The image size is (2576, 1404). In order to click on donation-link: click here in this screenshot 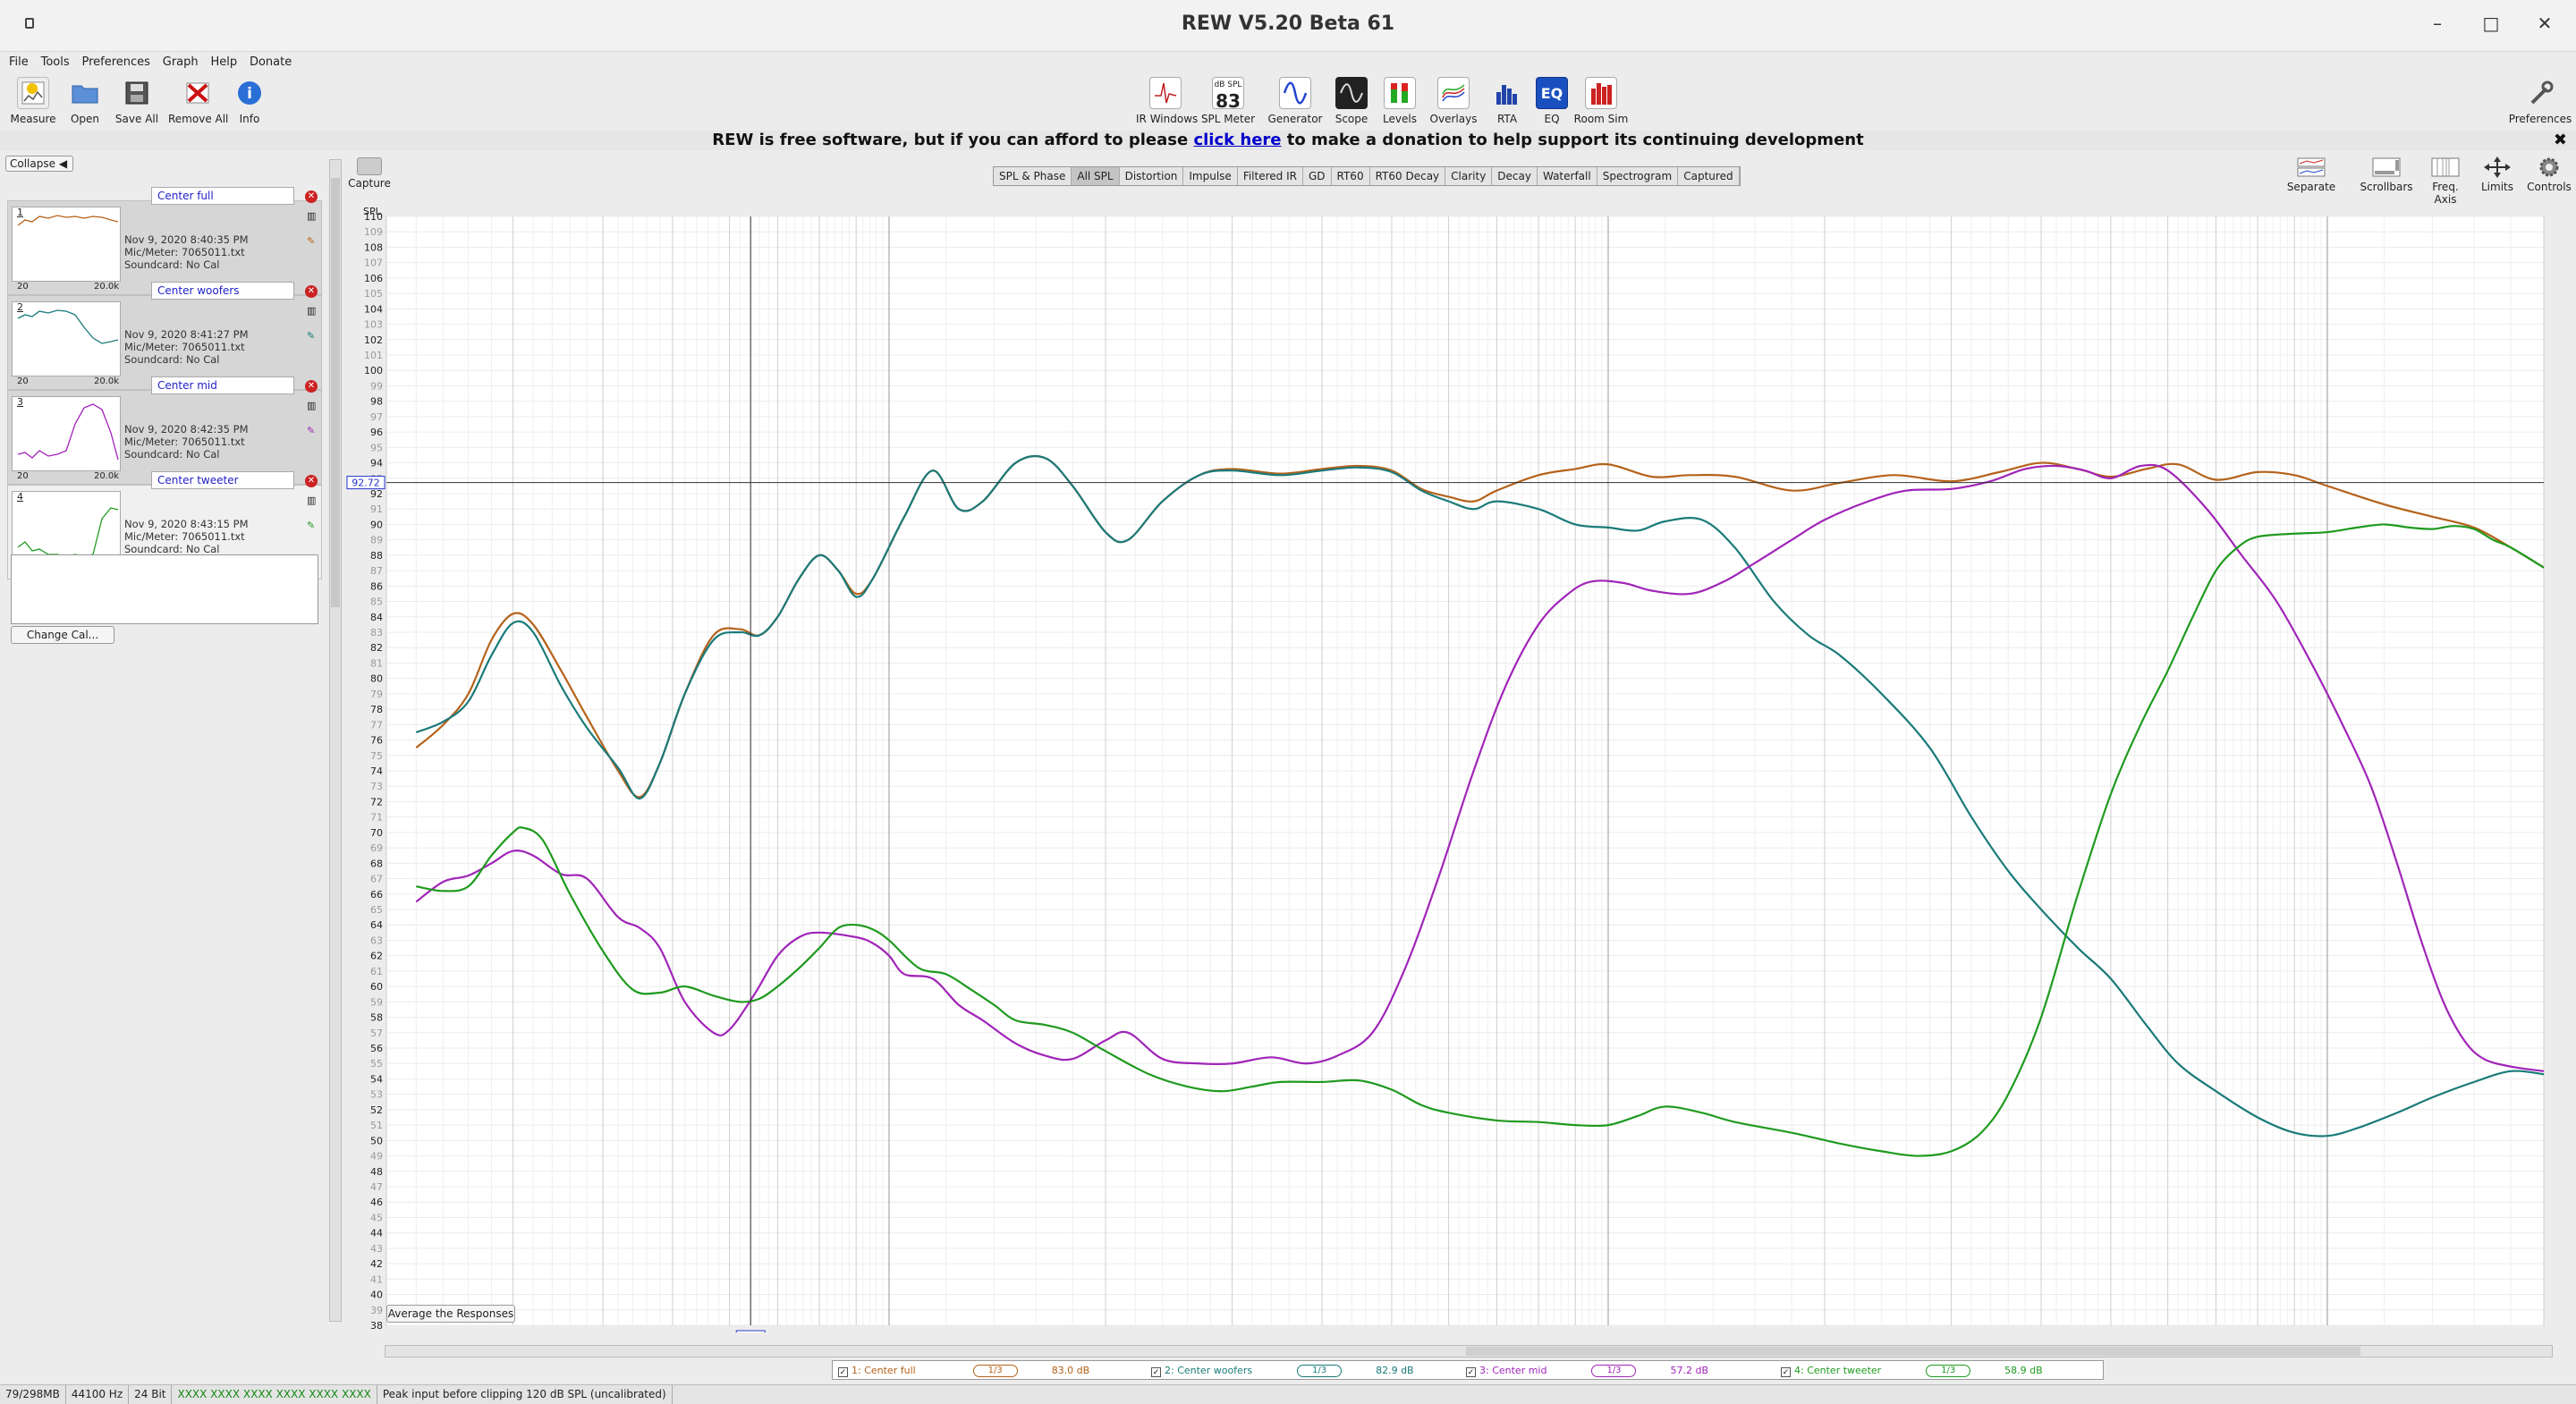, I will do `click(1237, 140)`.